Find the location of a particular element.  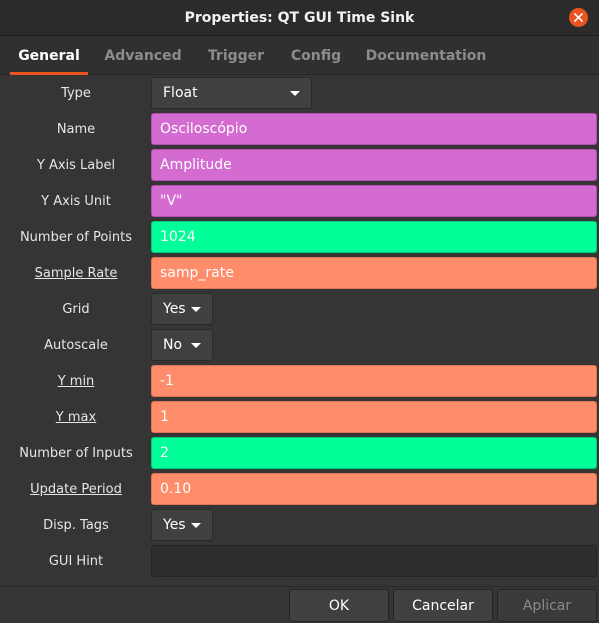

ok-button: OK is located at coordinates (339, 605).